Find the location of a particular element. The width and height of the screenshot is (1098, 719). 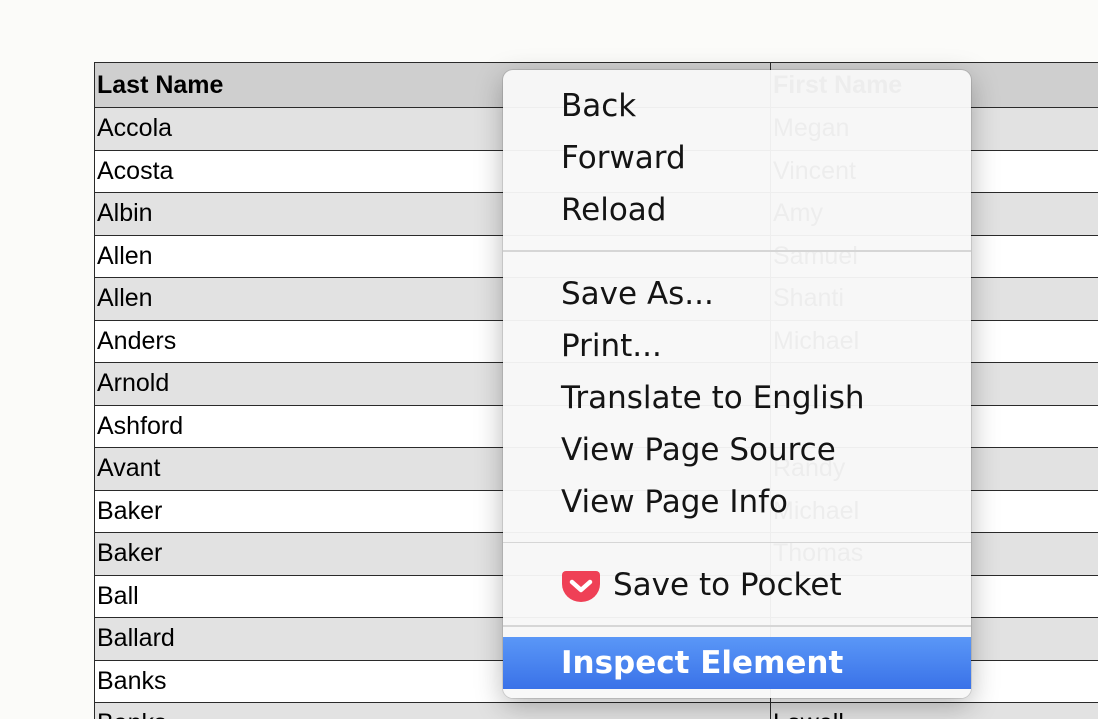

menu-item-inspect-element: Inspect Element is located at coordinates (737, 662).